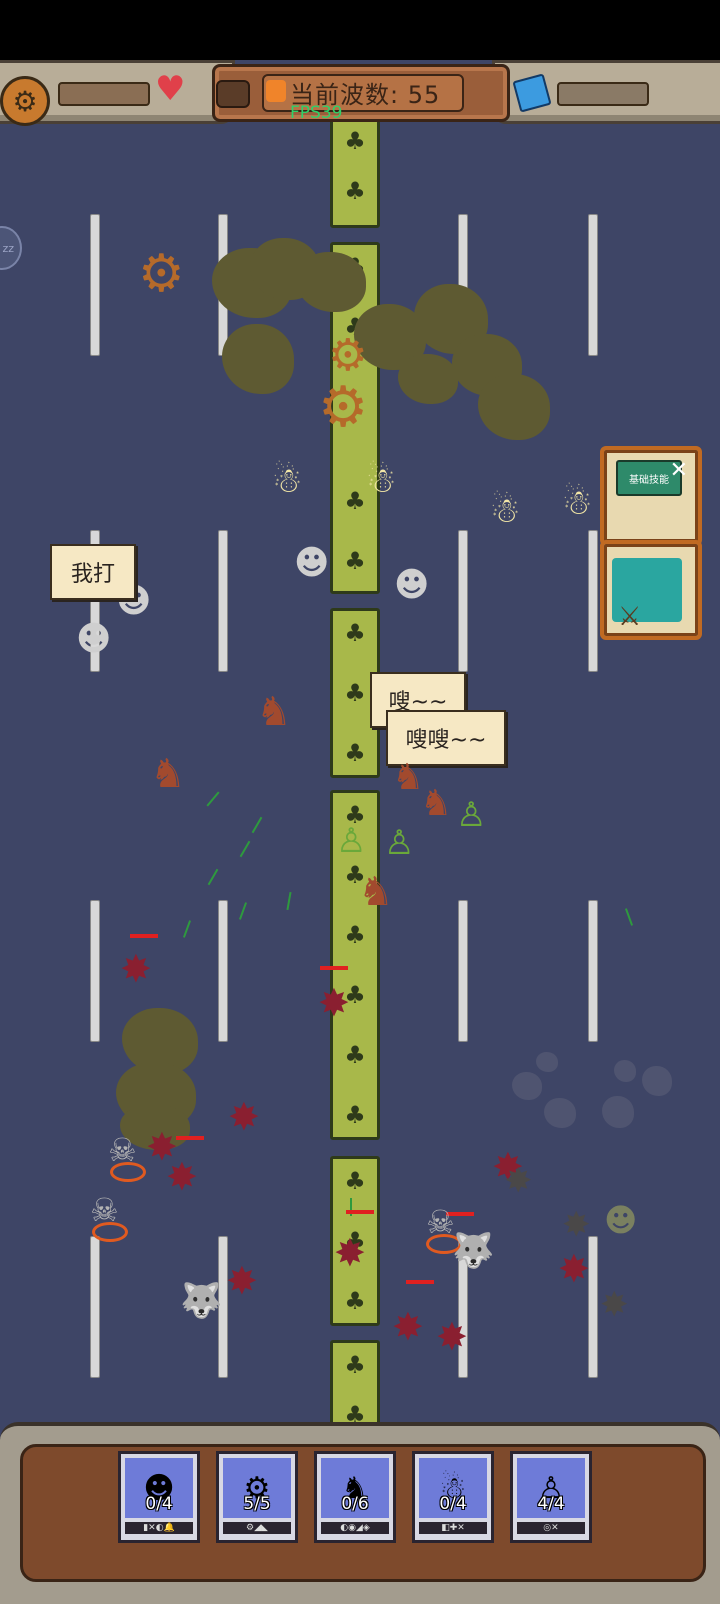 This screenshot has height=1604, width=720. I want to click on unit-count: 5/5, so click(257, 1504).